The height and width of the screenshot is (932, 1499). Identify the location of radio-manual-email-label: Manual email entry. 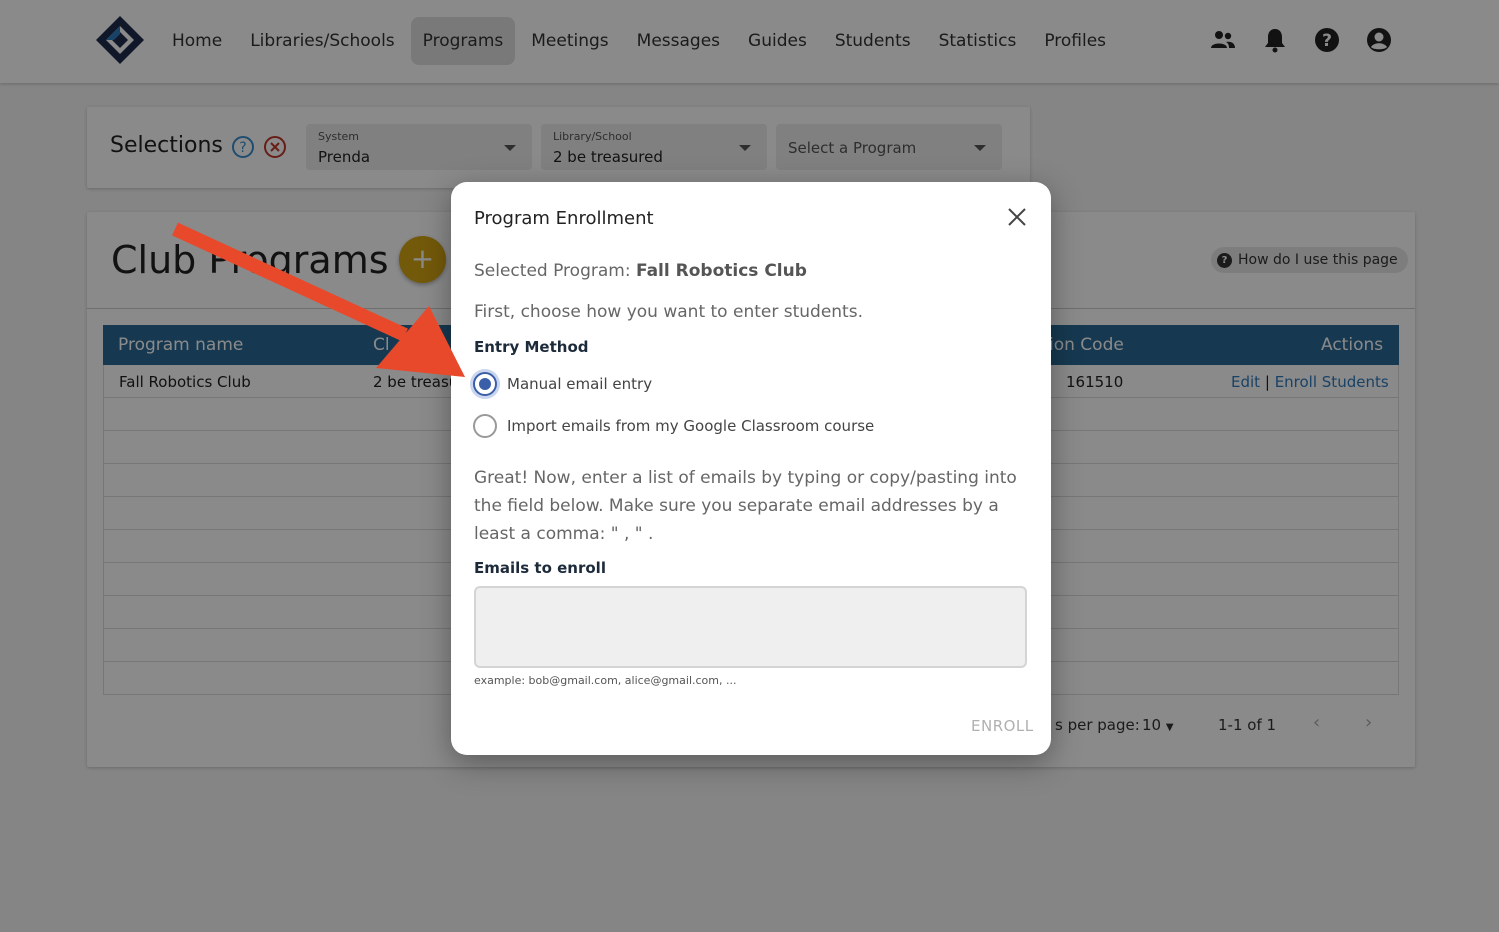
(580, 384).